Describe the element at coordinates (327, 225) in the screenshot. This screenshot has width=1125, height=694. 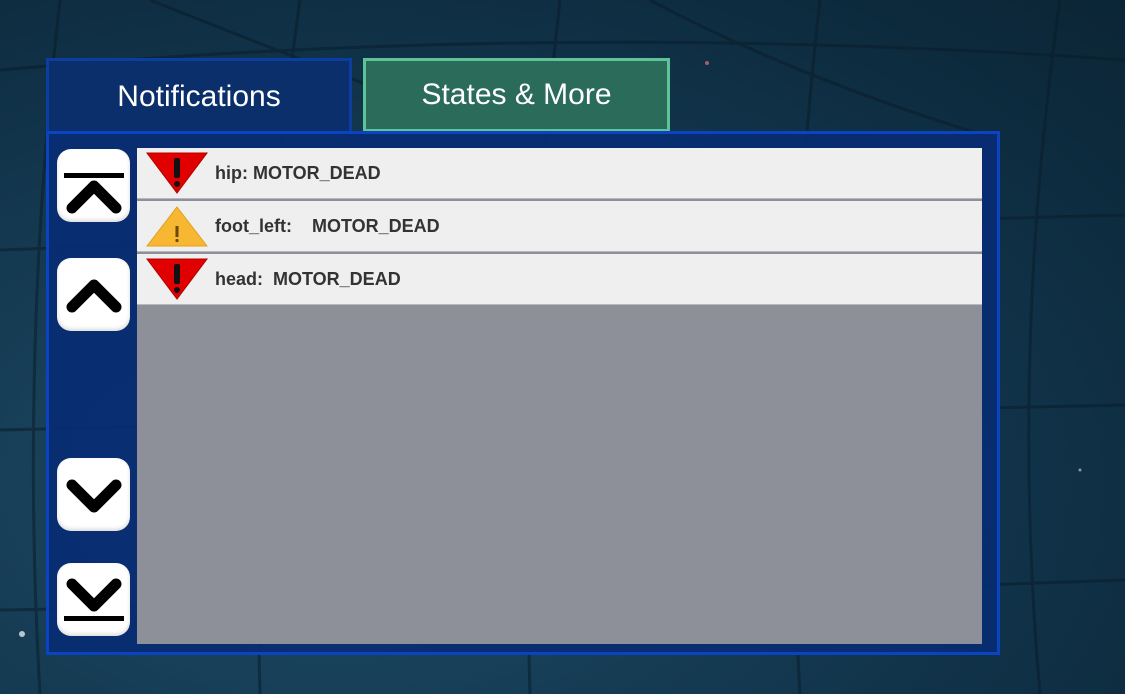
I see `notification-text: foot_left: MOTOR_DEAD` at that location.